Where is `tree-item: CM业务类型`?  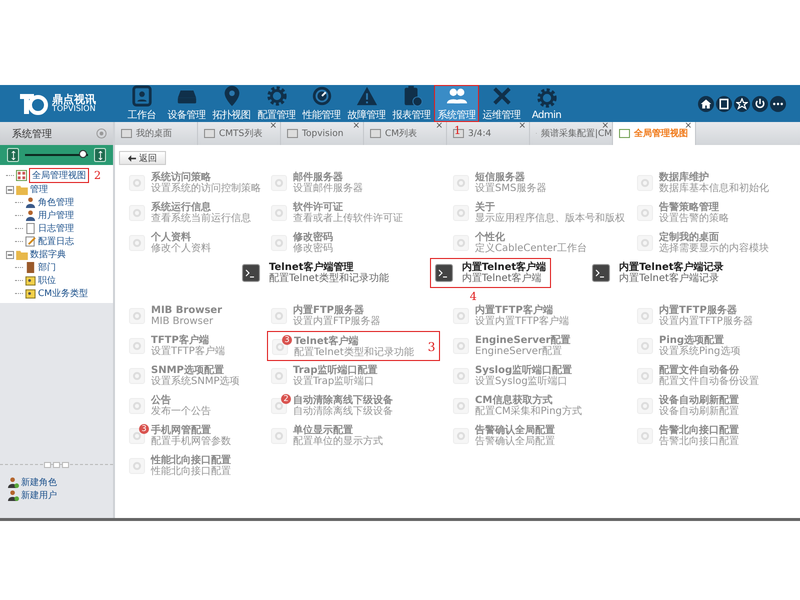 tree-item: CM业务类型 is located at coordinates (63, 293).